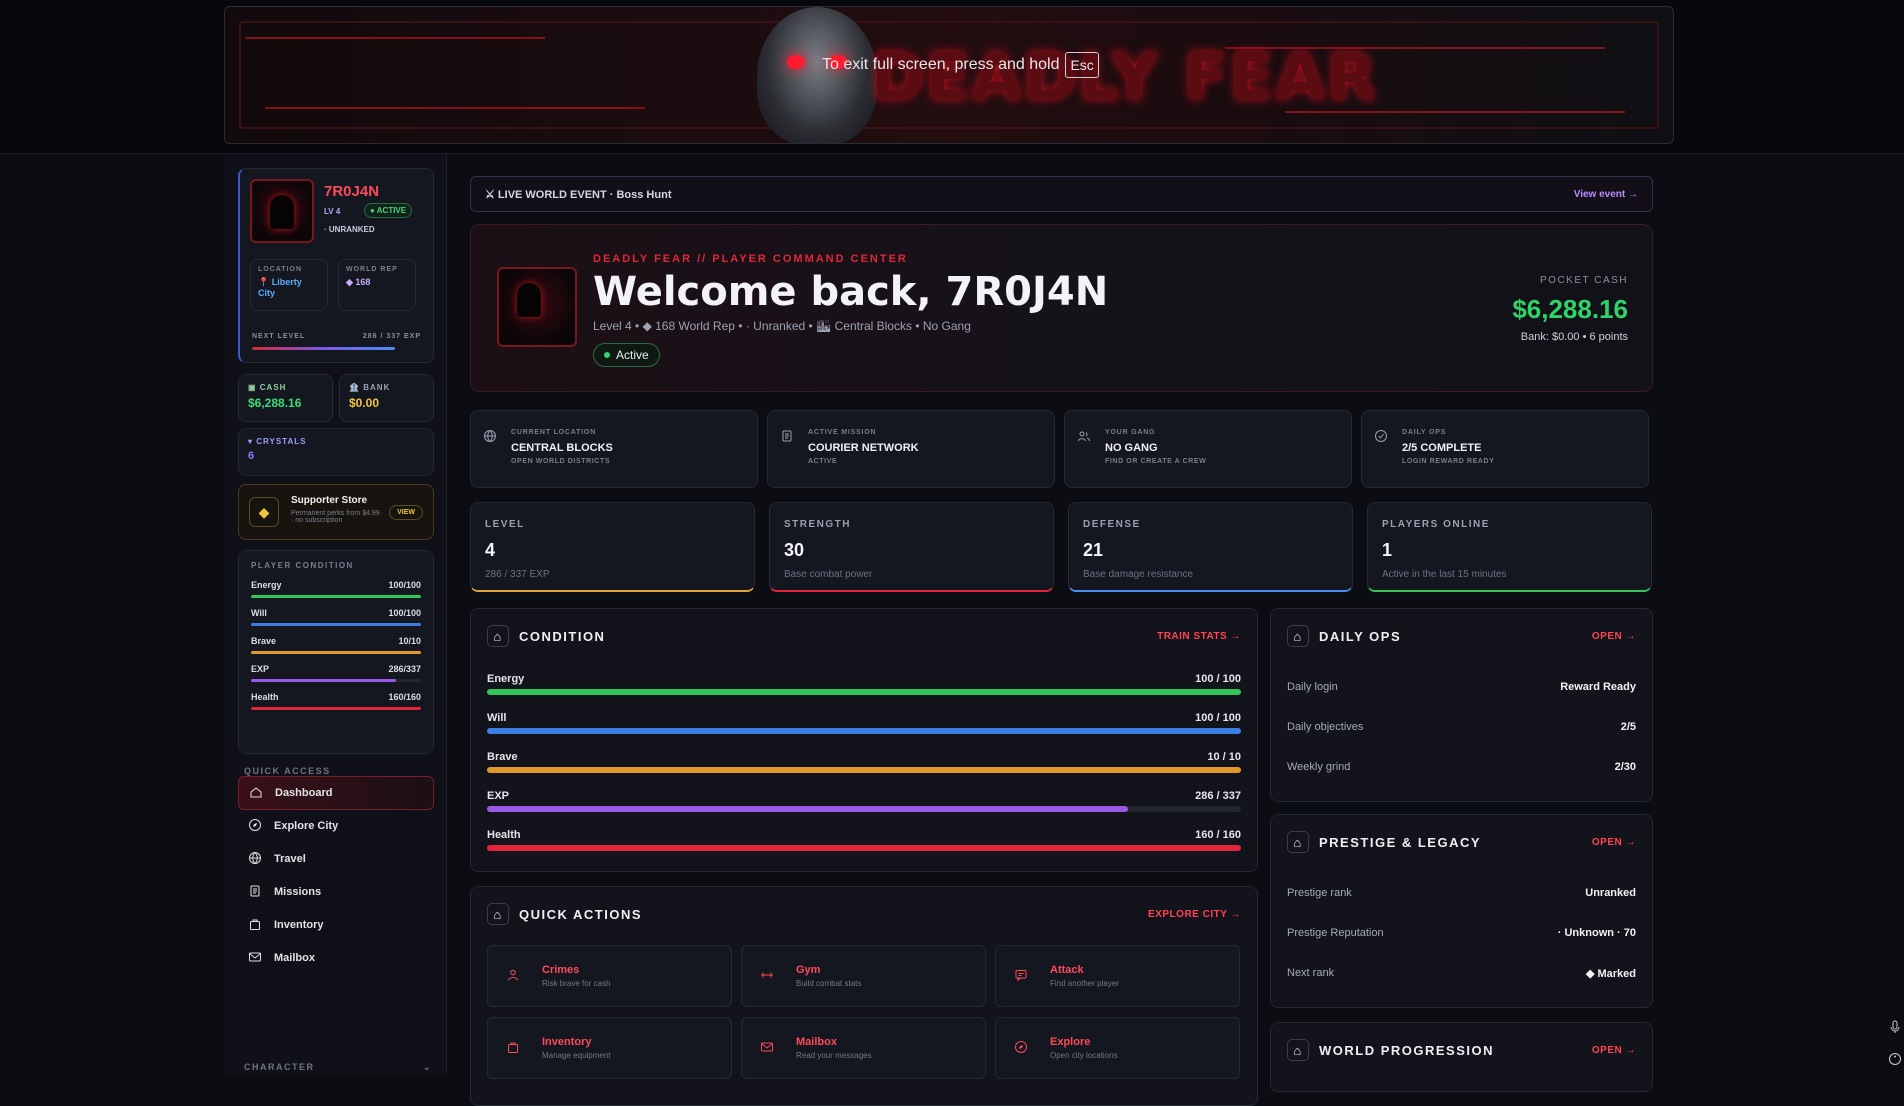  I want to click on sidebar-item-label: Missions, so click(298, 892).